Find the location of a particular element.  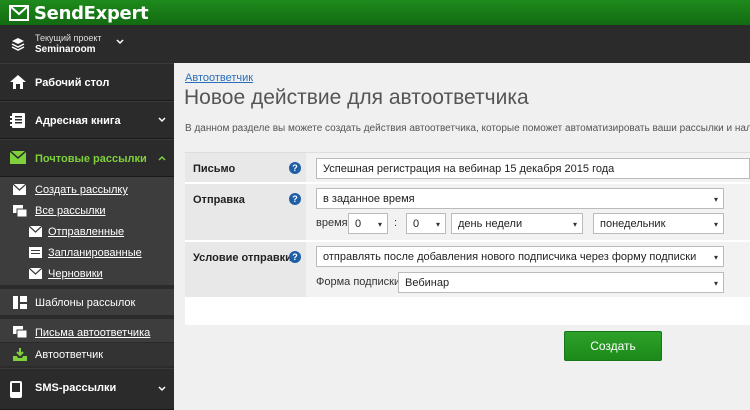

sidebar-item-label: Отправленные is located at coordinates (86, 232).